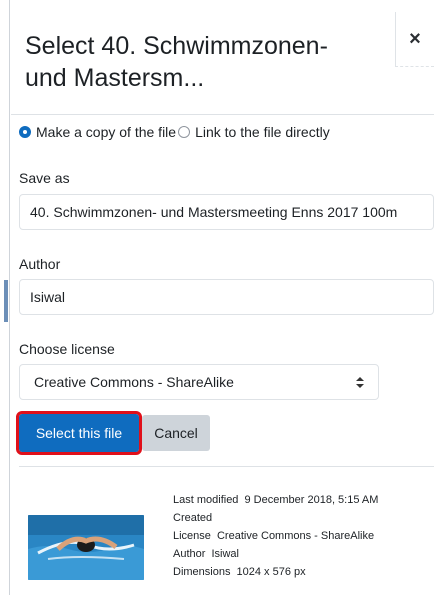 This screenshot has height=595, width=434. I want to click on created-row: Created, so click(193, 518).